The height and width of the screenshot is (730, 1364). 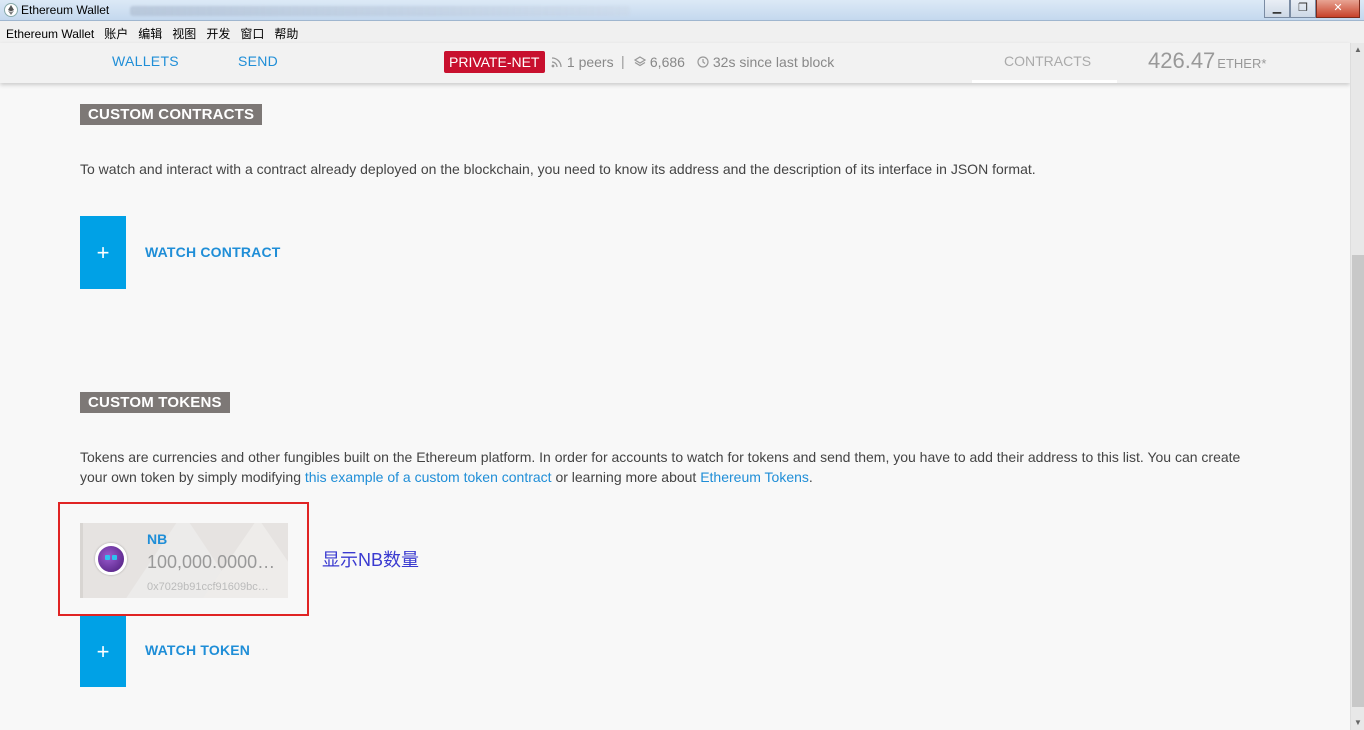 I want to click on last-block-time: 32s since last block, so click(x=773, y=62).